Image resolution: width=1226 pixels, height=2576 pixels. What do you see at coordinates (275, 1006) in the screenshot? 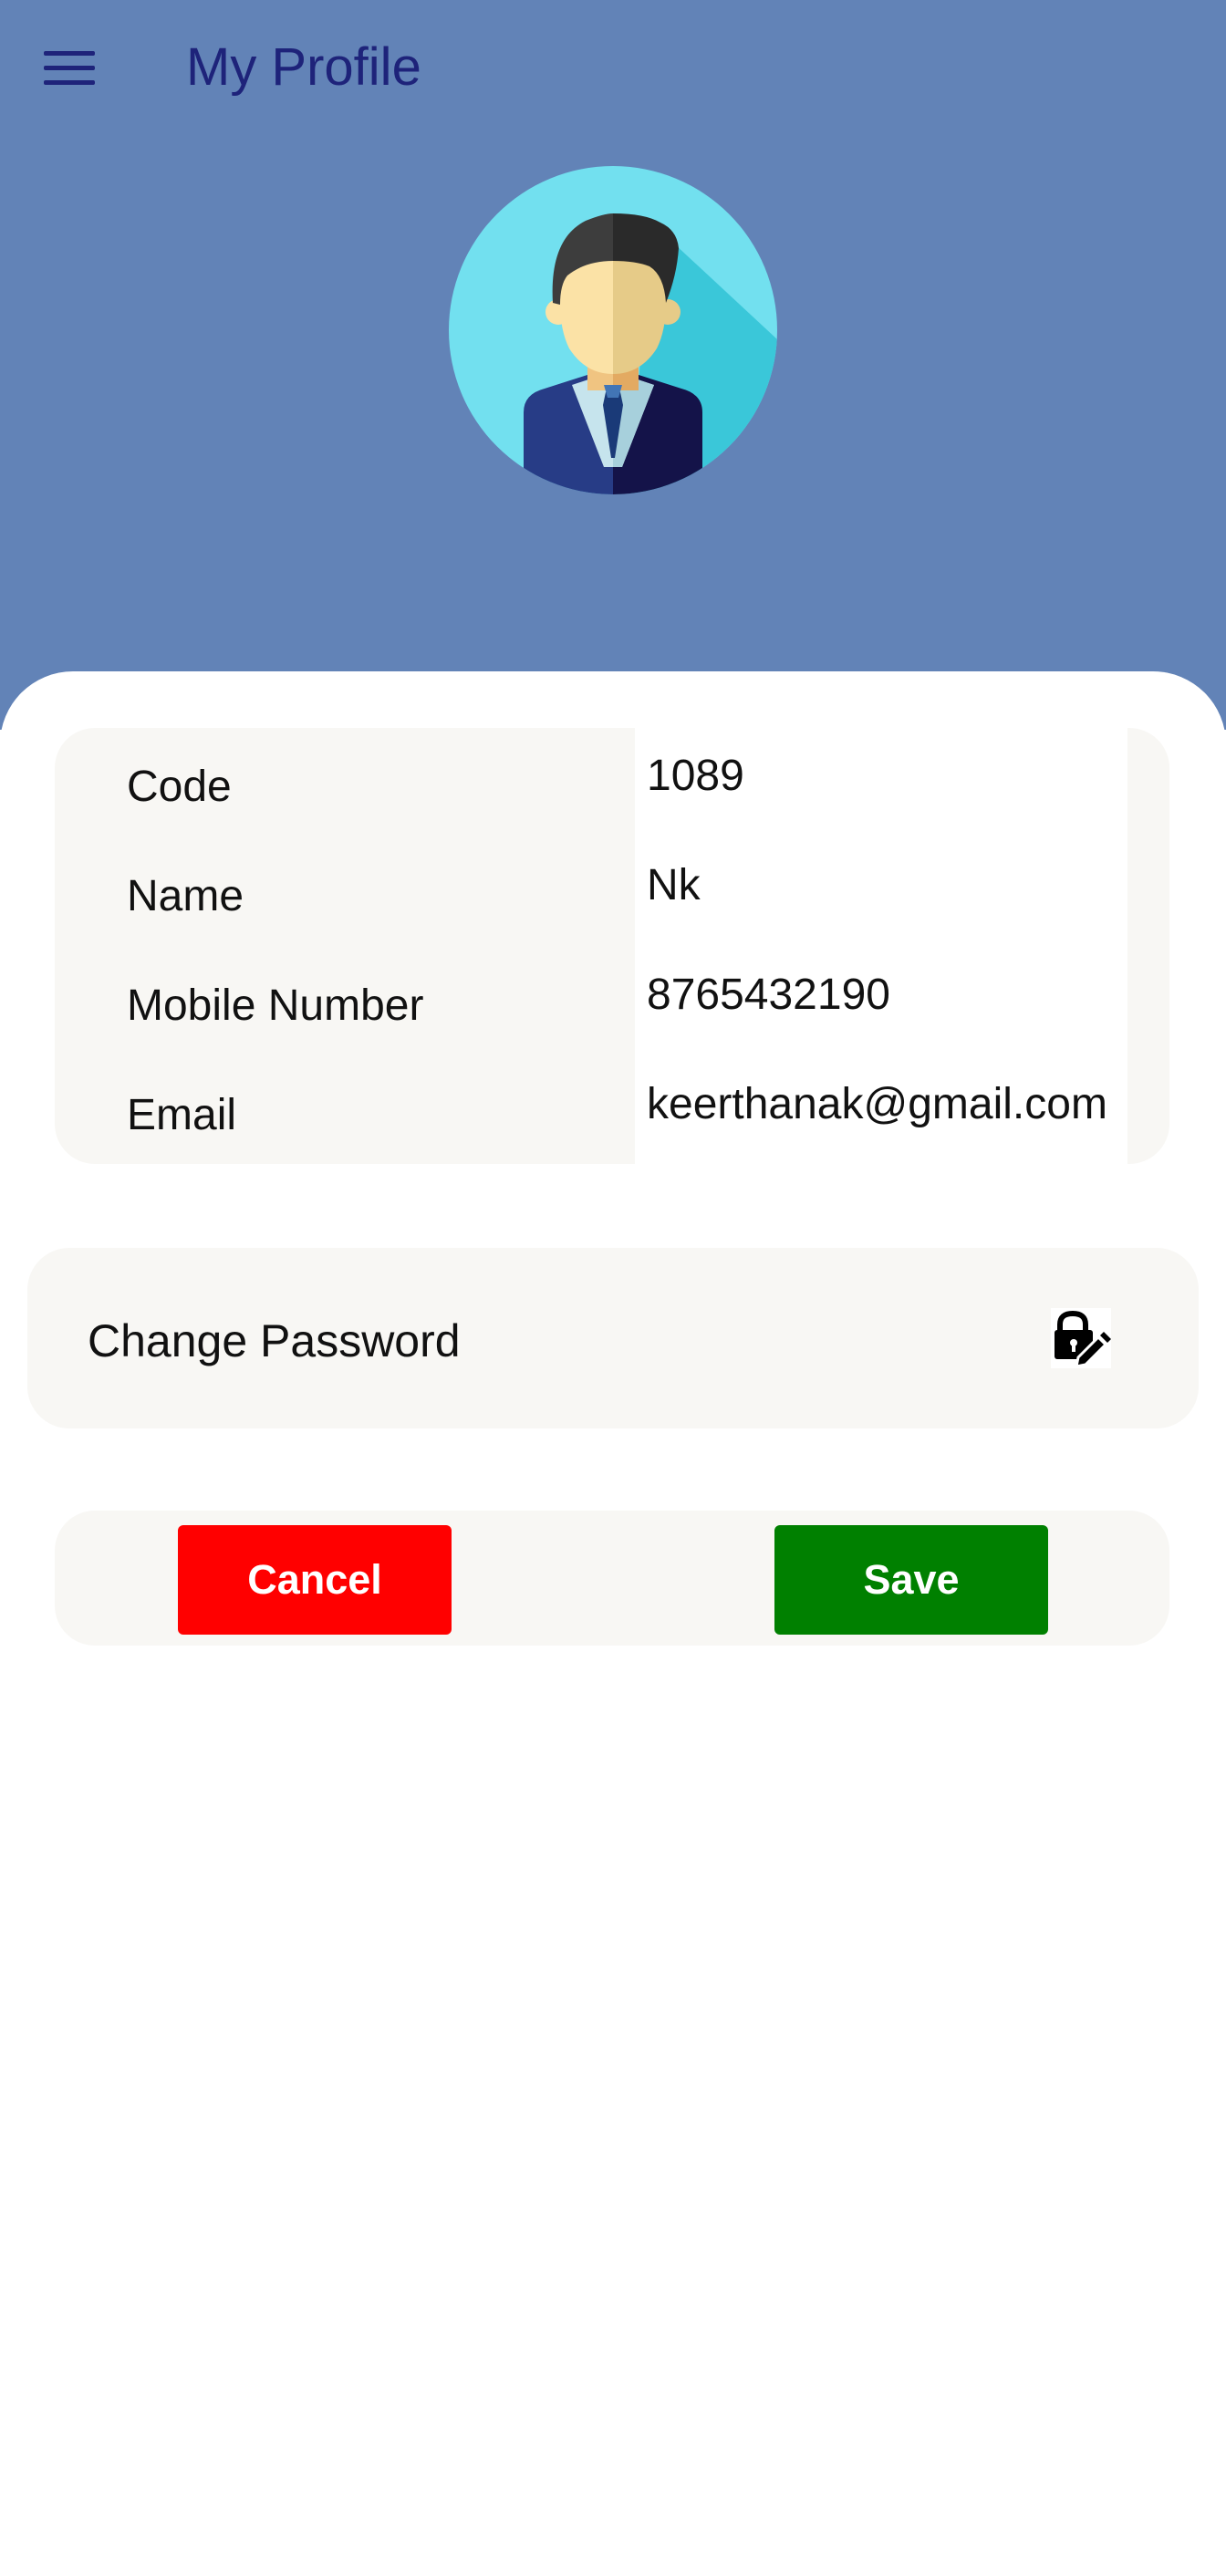
I see `mobile-number-label: Mobile Number` at bounding box center [275, 1006].